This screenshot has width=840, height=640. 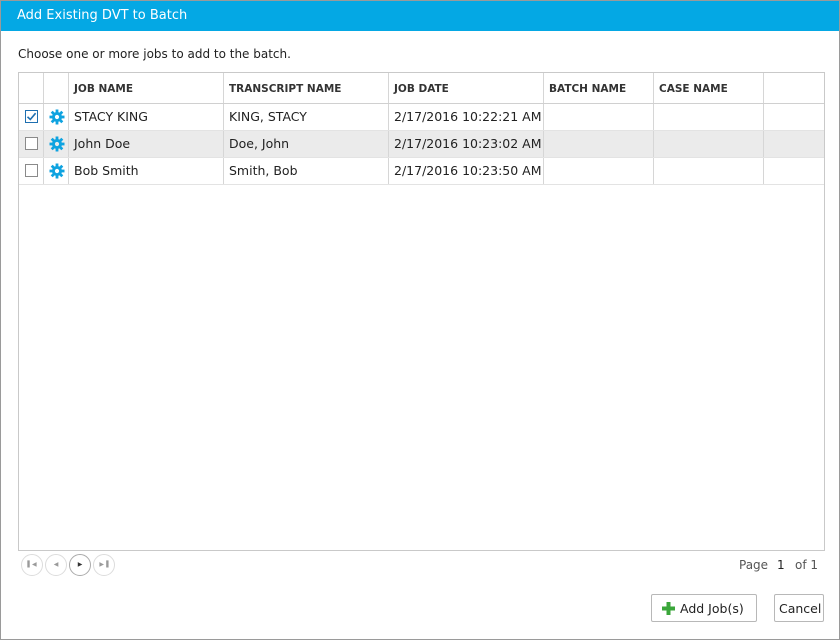 I want to click on add-jobs-label: Add Job(s), so click(x=712, y=608).